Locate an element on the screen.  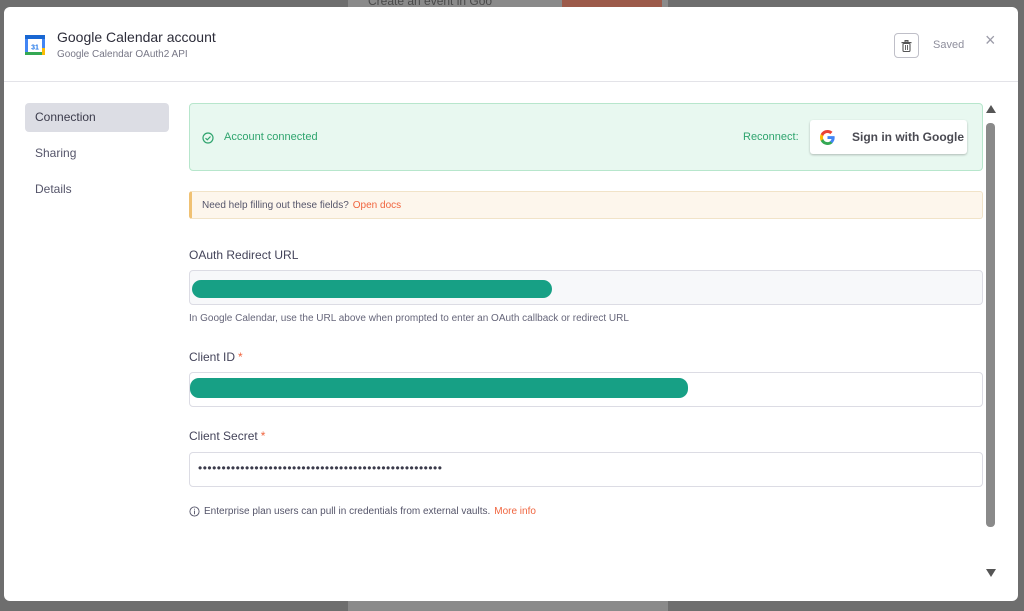
scroll-up-arrow-icon is located at coordinates (991, 109).